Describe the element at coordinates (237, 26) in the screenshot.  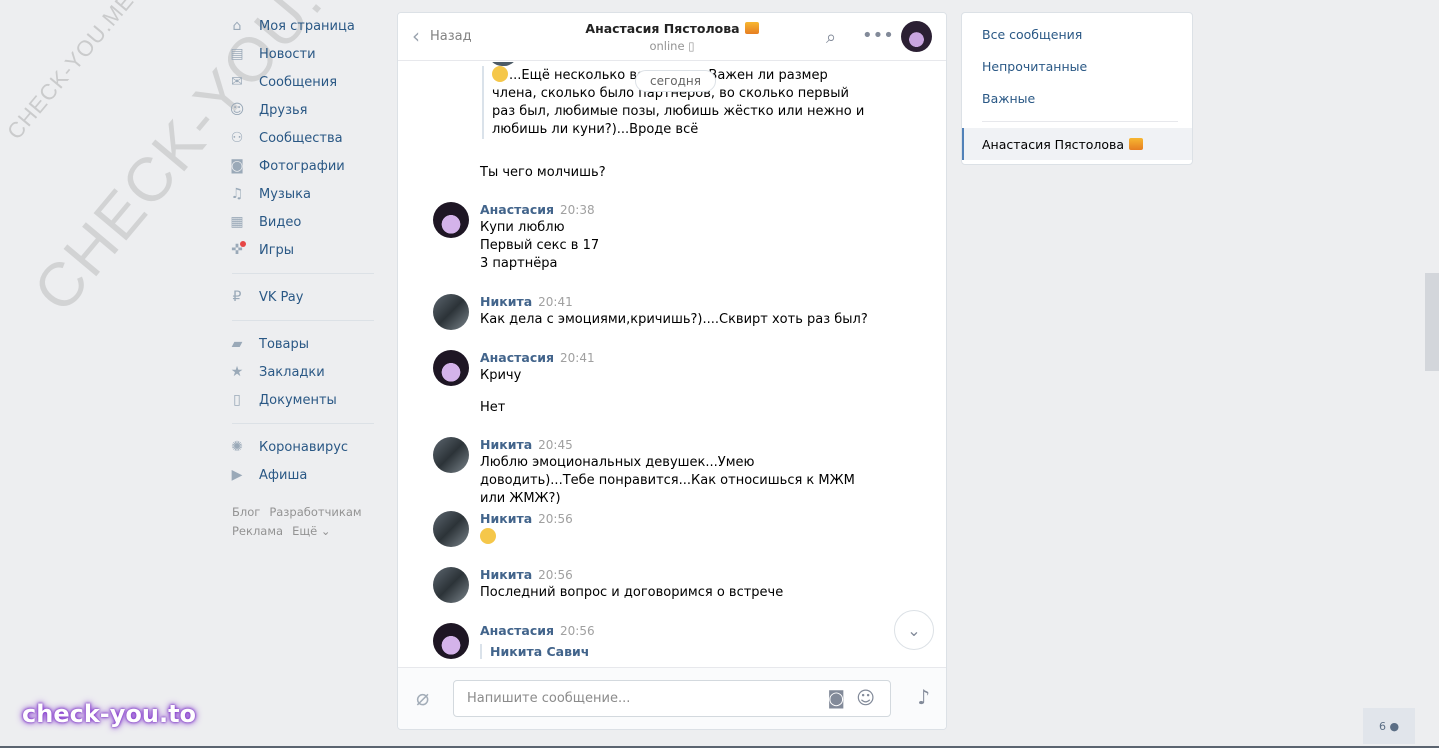
I see `home-icon: ⌂` at that location.